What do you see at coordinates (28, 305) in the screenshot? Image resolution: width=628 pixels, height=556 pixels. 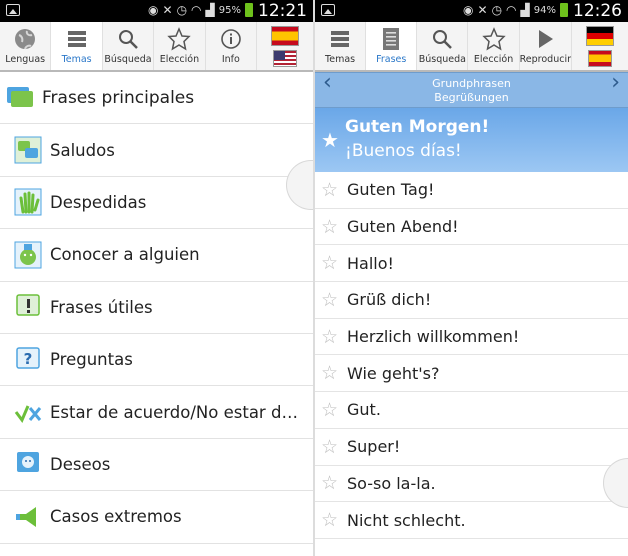 I see `exclamation-icon` at bounding box center [28, 305].